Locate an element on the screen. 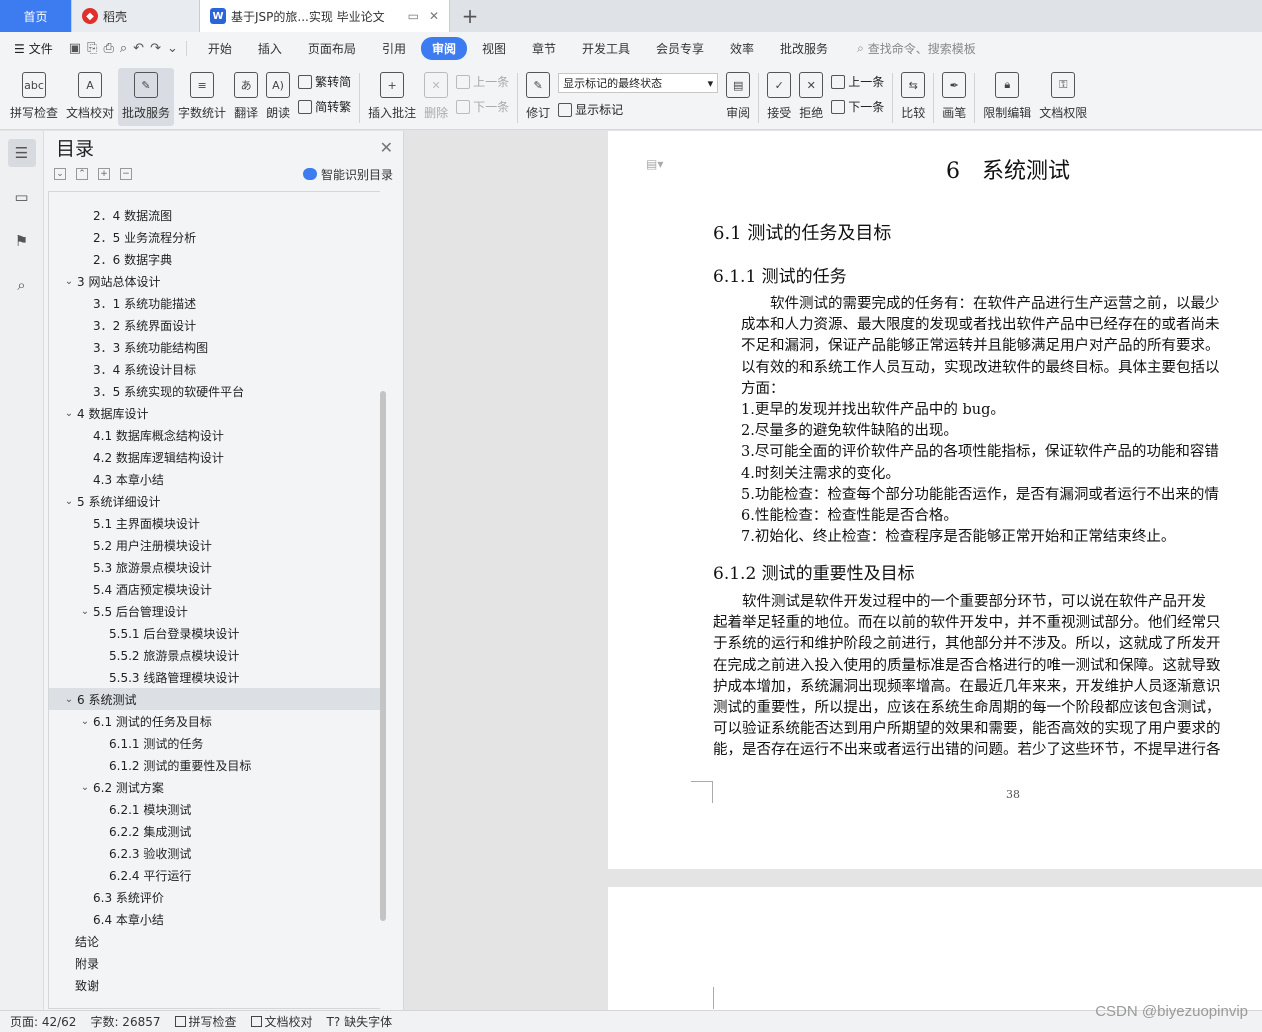  toc-item: 3．2 系统界面设计 is located at coordinates (214, 325).